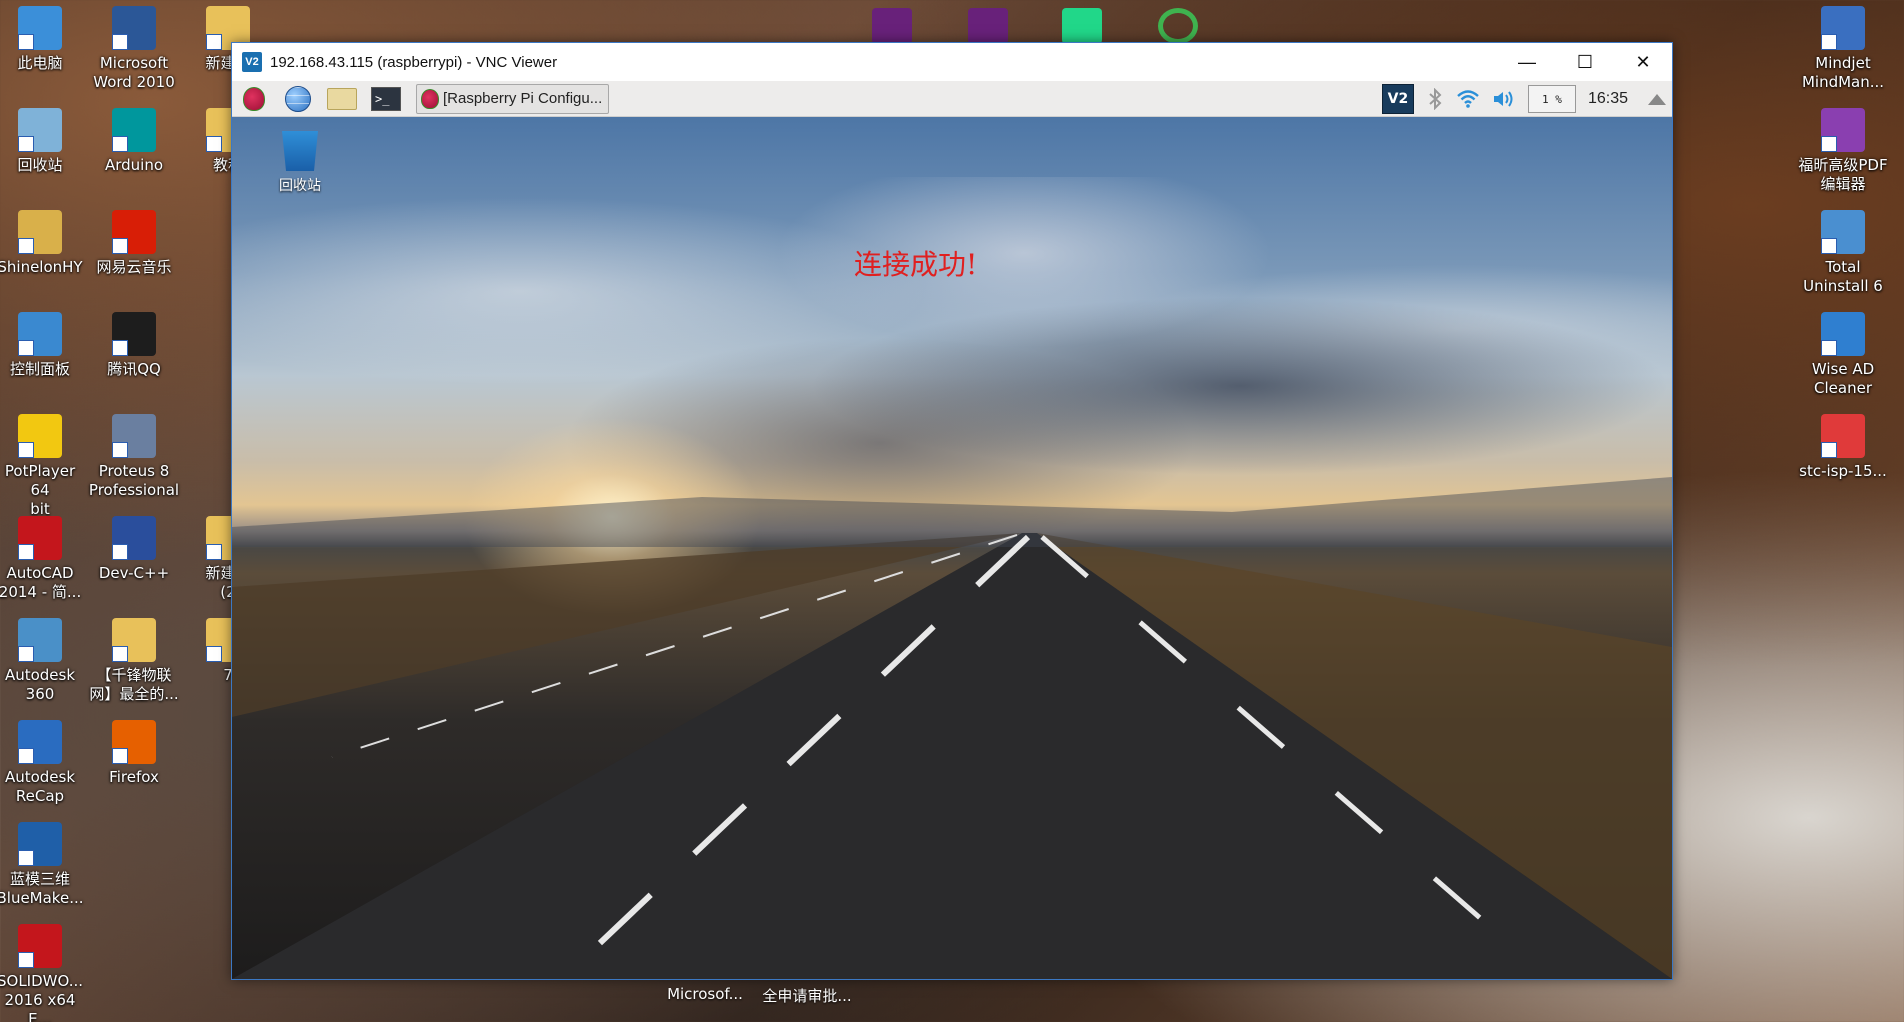 This screenshot has height=1022, width=1904. Describe the element at coordinates (40, 165) in the screenshot. I see `desktop-icon-label: 回收站` at that location.